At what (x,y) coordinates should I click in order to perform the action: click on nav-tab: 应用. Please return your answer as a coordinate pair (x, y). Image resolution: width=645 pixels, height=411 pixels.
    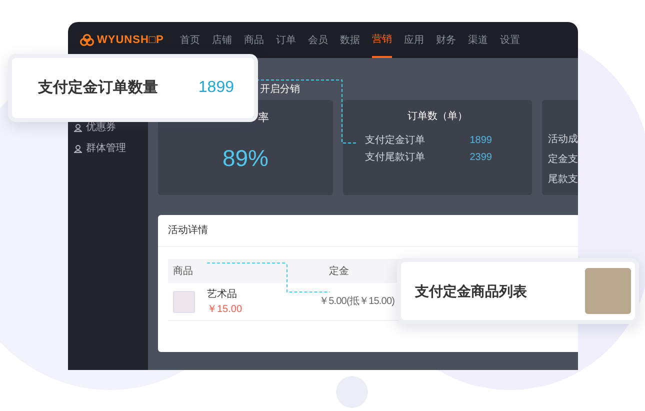
    Looking at the image, I should click on (414, 40).